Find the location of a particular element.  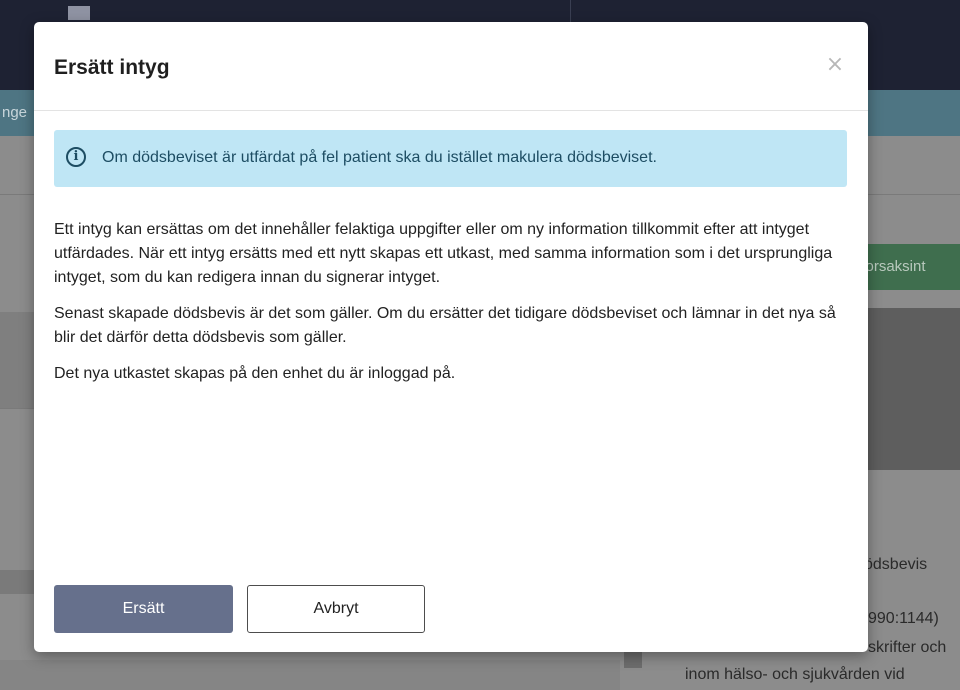

info-icon: i is located at coordinates (76, 157).